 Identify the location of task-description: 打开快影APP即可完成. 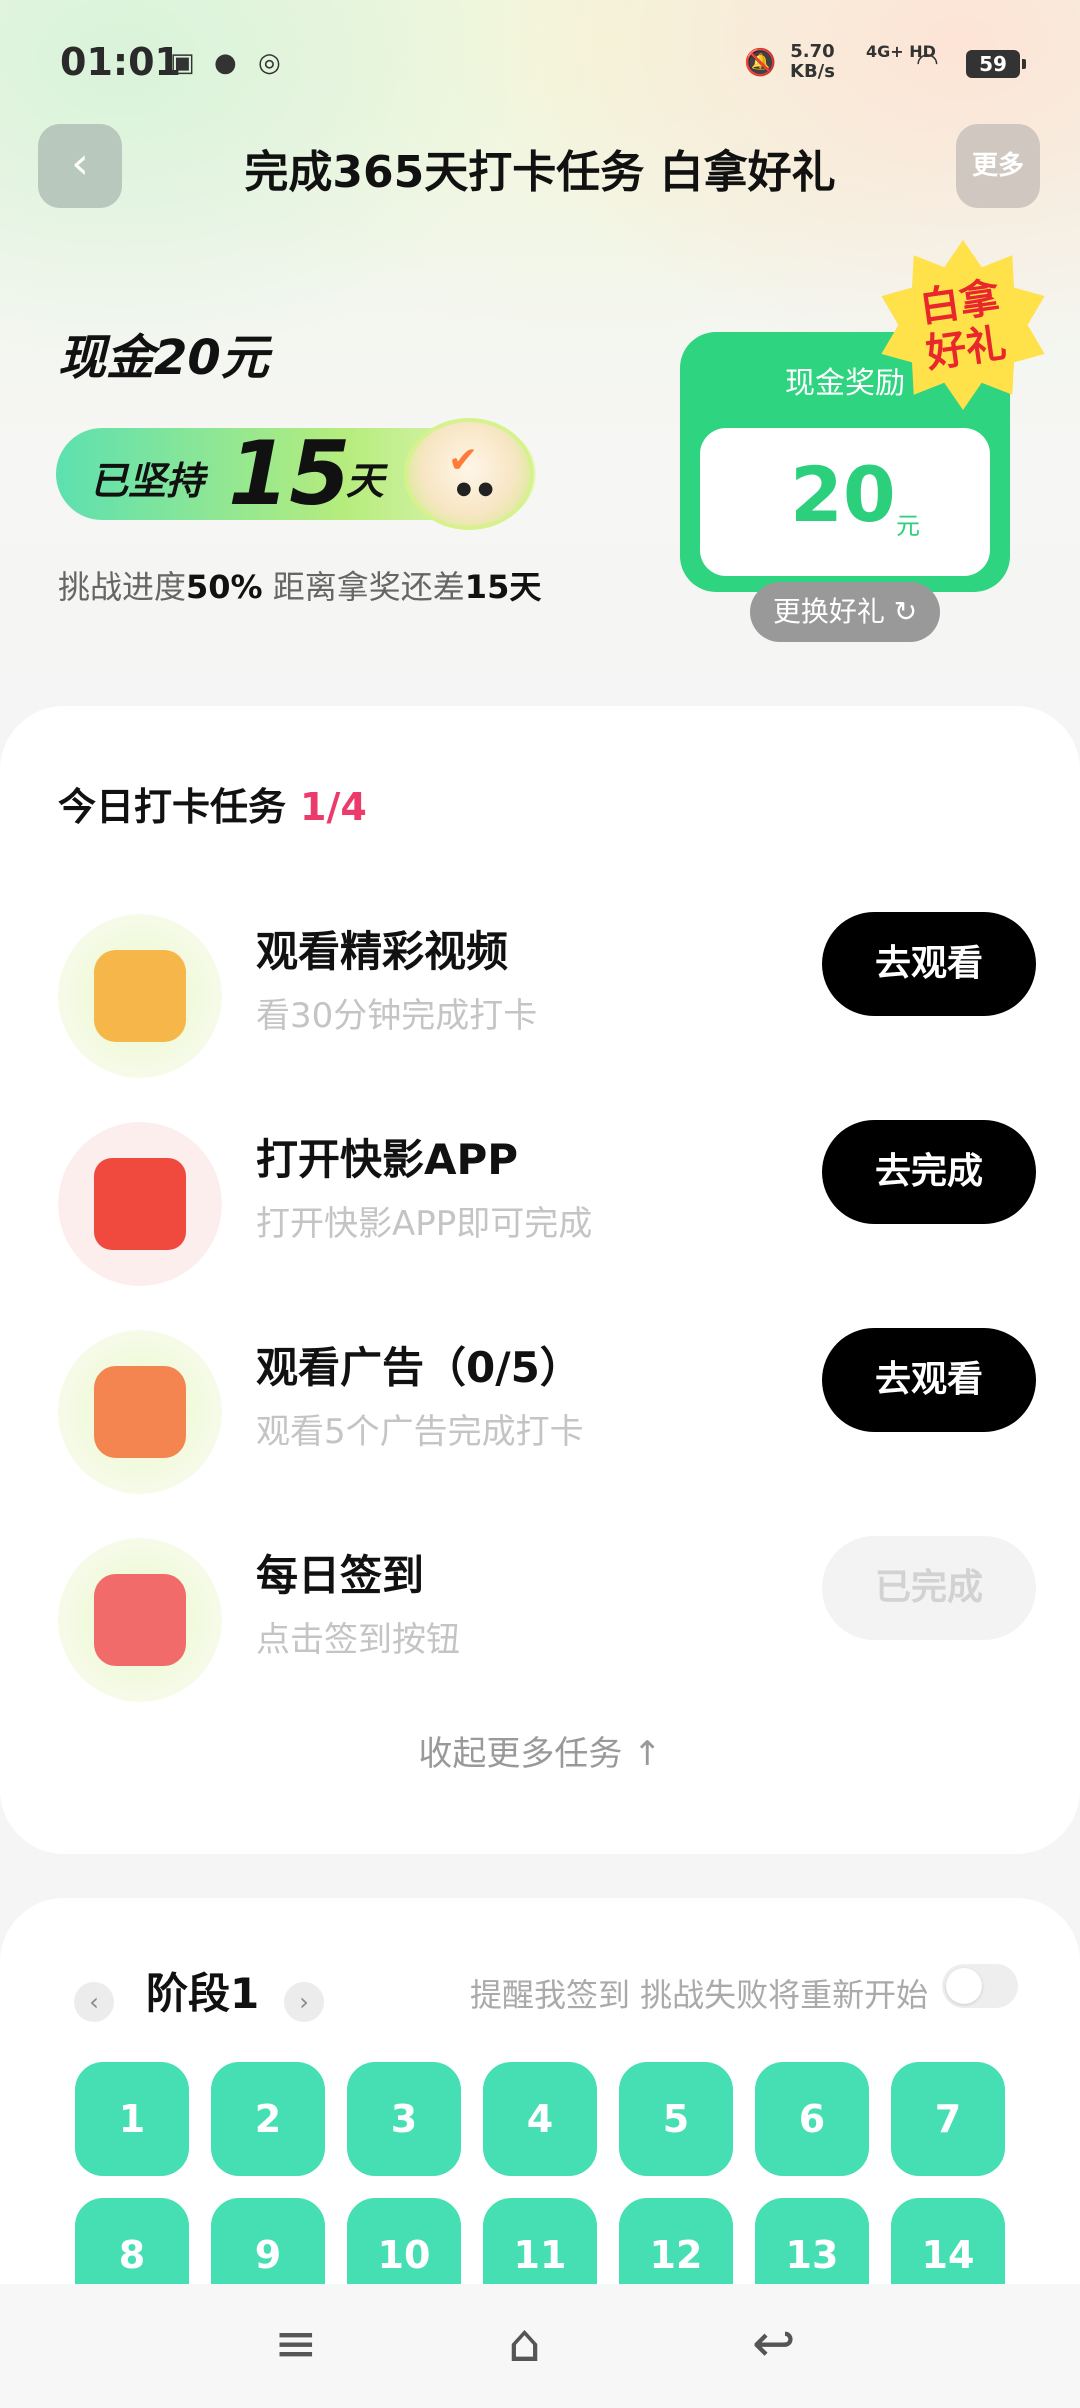
(424, 1224).